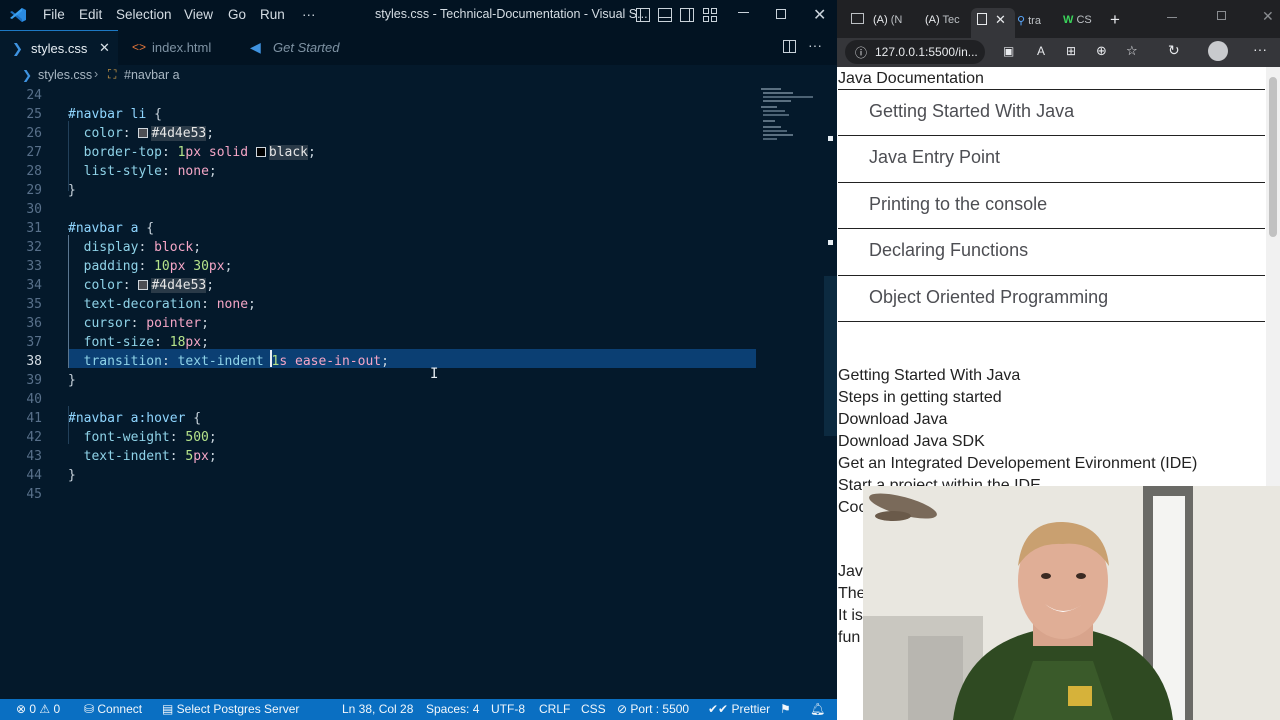  I want to click on line-number: 40, so click(34, 399).